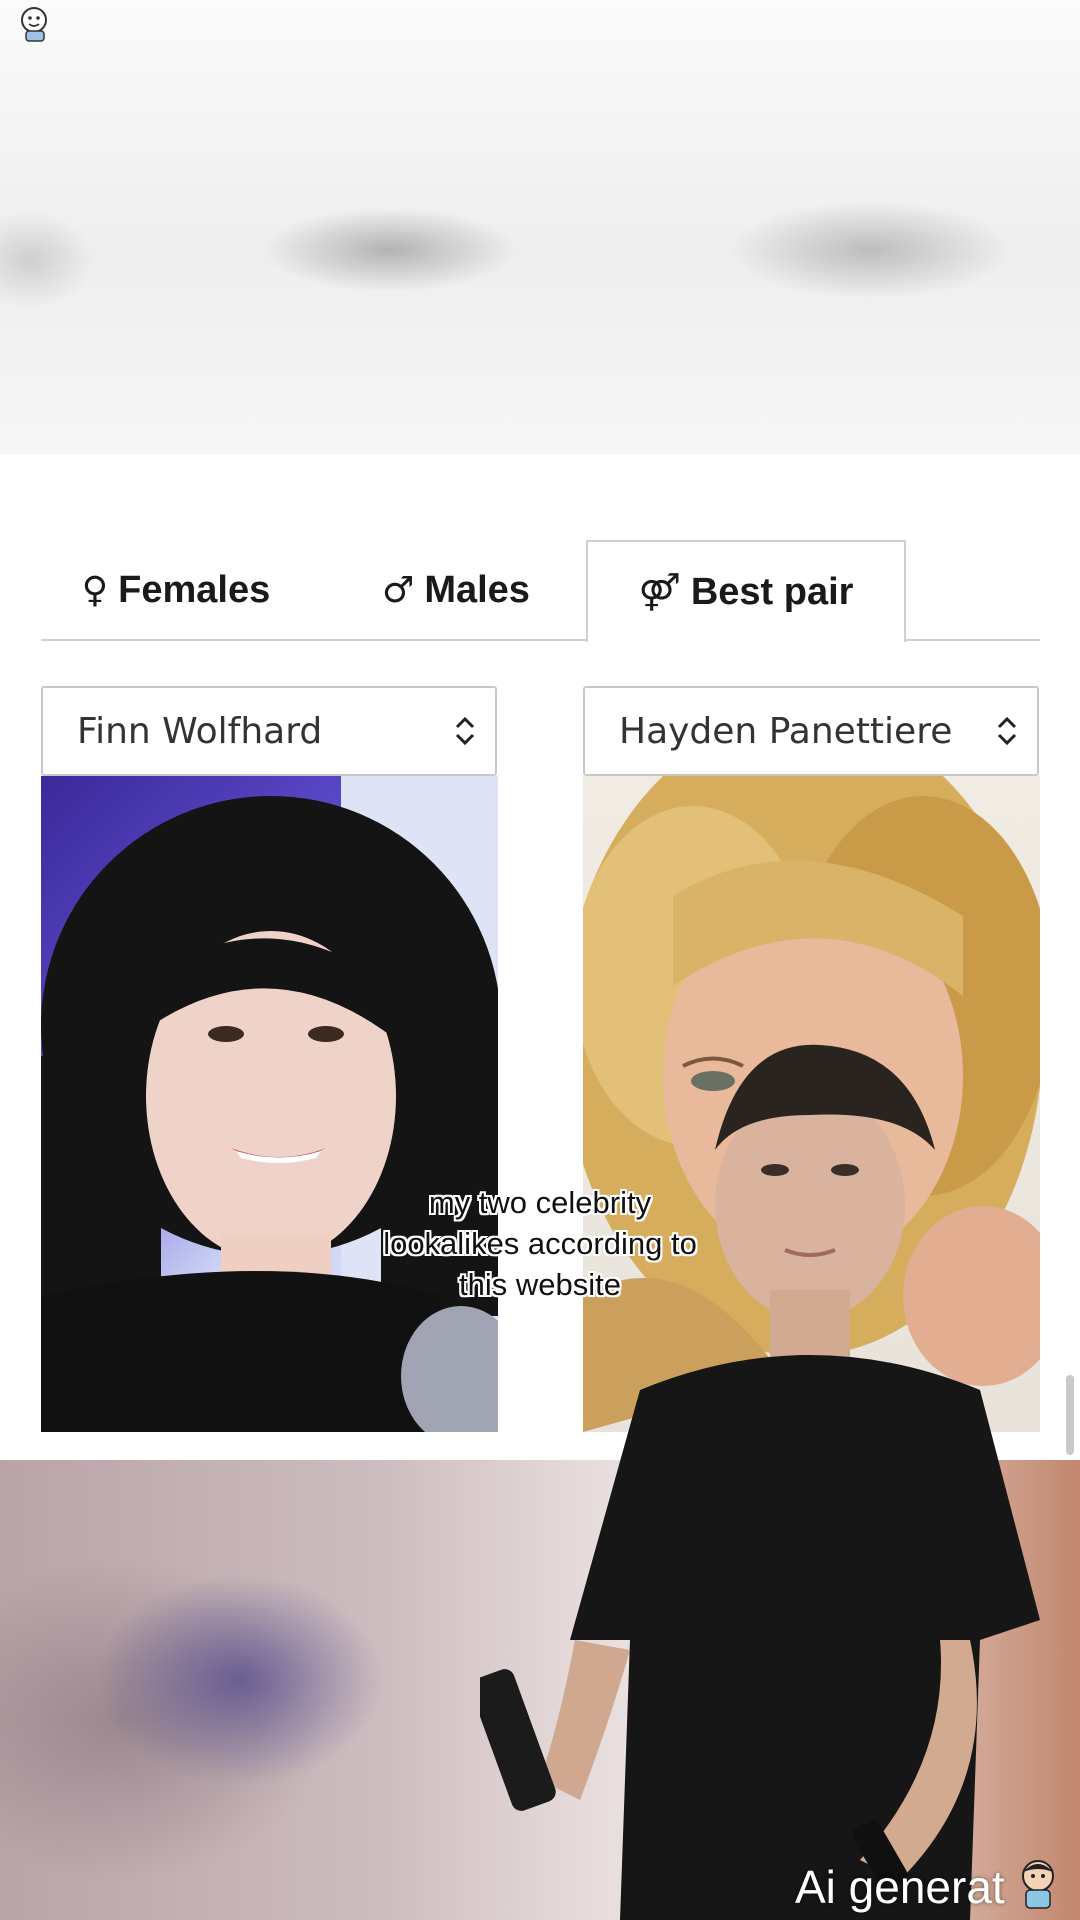 This screenshot has width=1080, height=1920. Describe the element at coordinates (786, 731) in the screenshot. I see `select-right-value: Hayden Panettiere` at that location.